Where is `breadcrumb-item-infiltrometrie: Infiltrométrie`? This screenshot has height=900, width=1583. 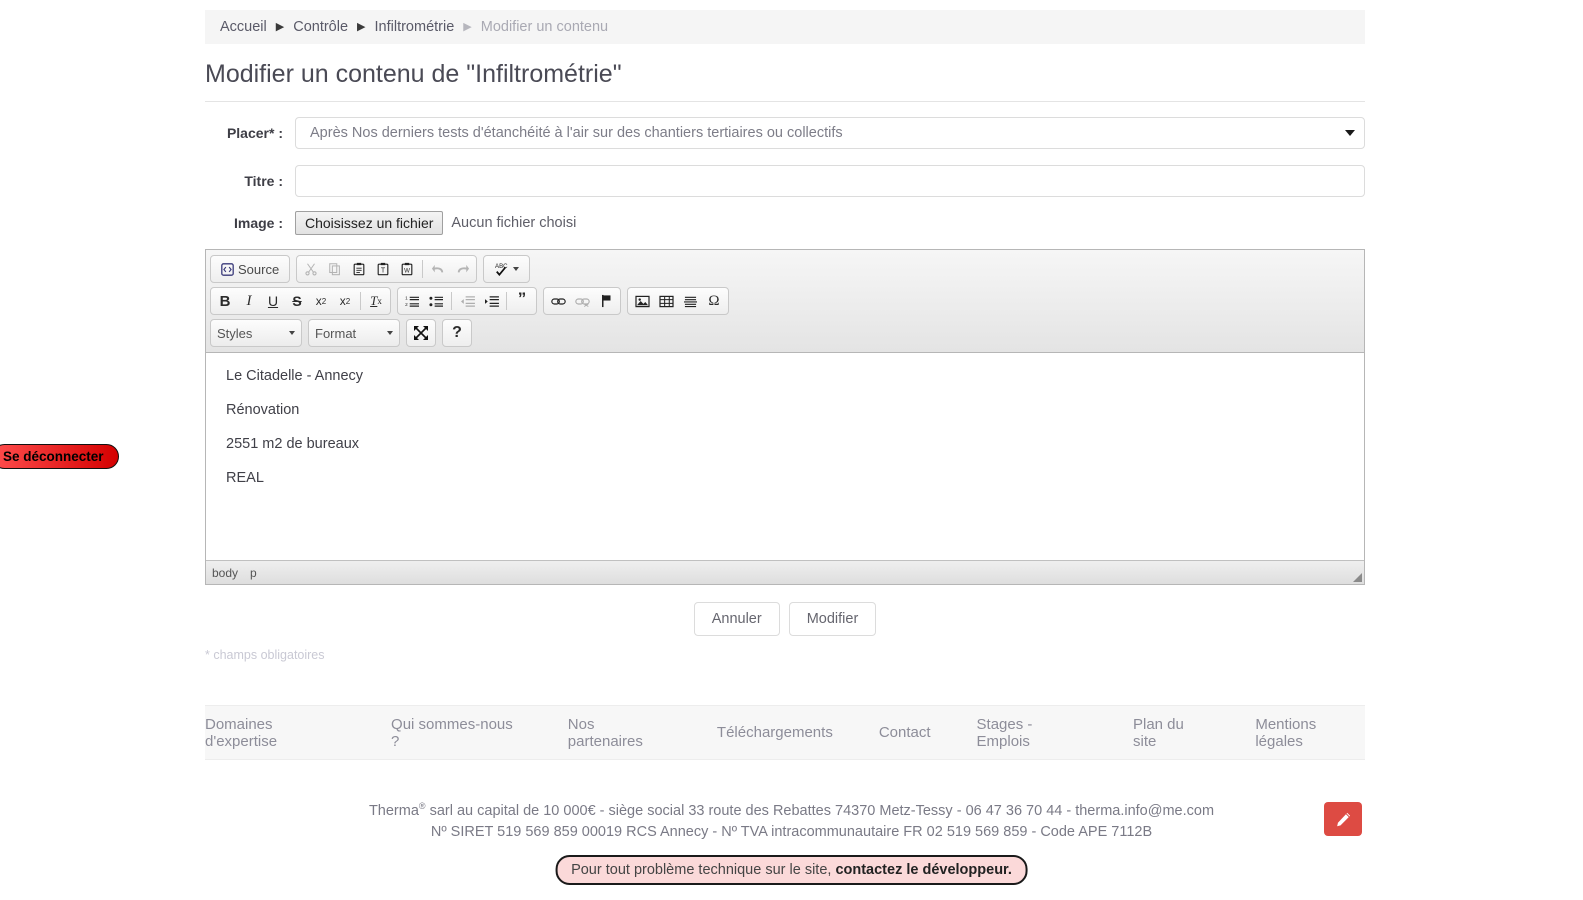
breadcrumb-item-infiltrometrie: Infiltrométrie is located at coordinates (415, 27).